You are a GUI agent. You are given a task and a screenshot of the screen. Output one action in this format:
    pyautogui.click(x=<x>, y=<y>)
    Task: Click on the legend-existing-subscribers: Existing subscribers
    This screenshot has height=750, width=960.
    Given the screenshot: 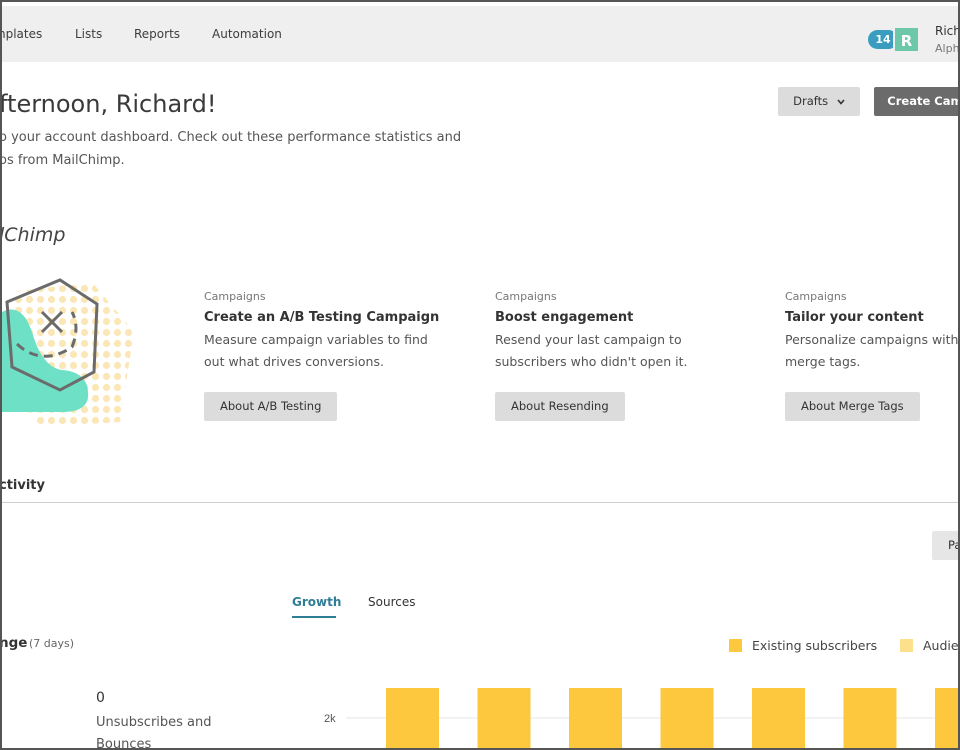 What is the action you would take?
    pyautogui.click(x=803, y=645)
    